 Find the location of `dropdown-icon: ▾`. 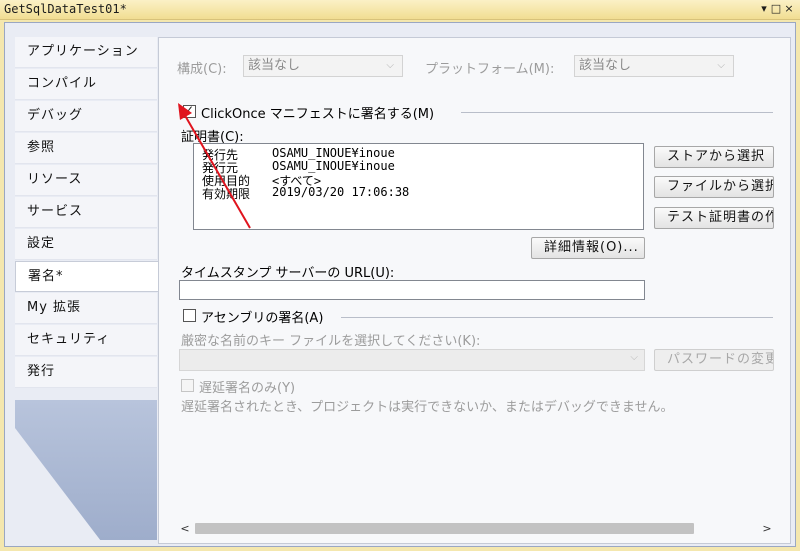

dropdown-icon: ▾ is located at coordinates (764, 9).